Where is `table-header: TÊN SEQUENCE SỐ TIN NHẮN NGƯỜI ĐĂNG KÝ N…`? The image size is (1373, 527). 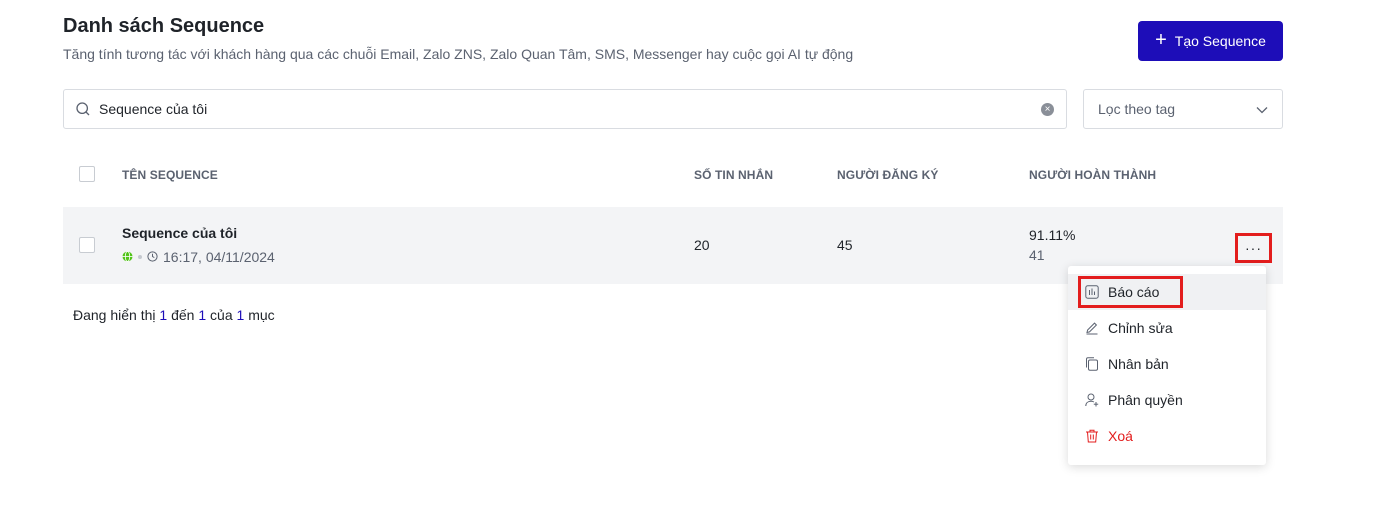
table-header: TÊN SEQUENCE SỐ TIN NHẮN NGƯỜI ĐĂNG KÝ N… is located at coordinates (673, 175).